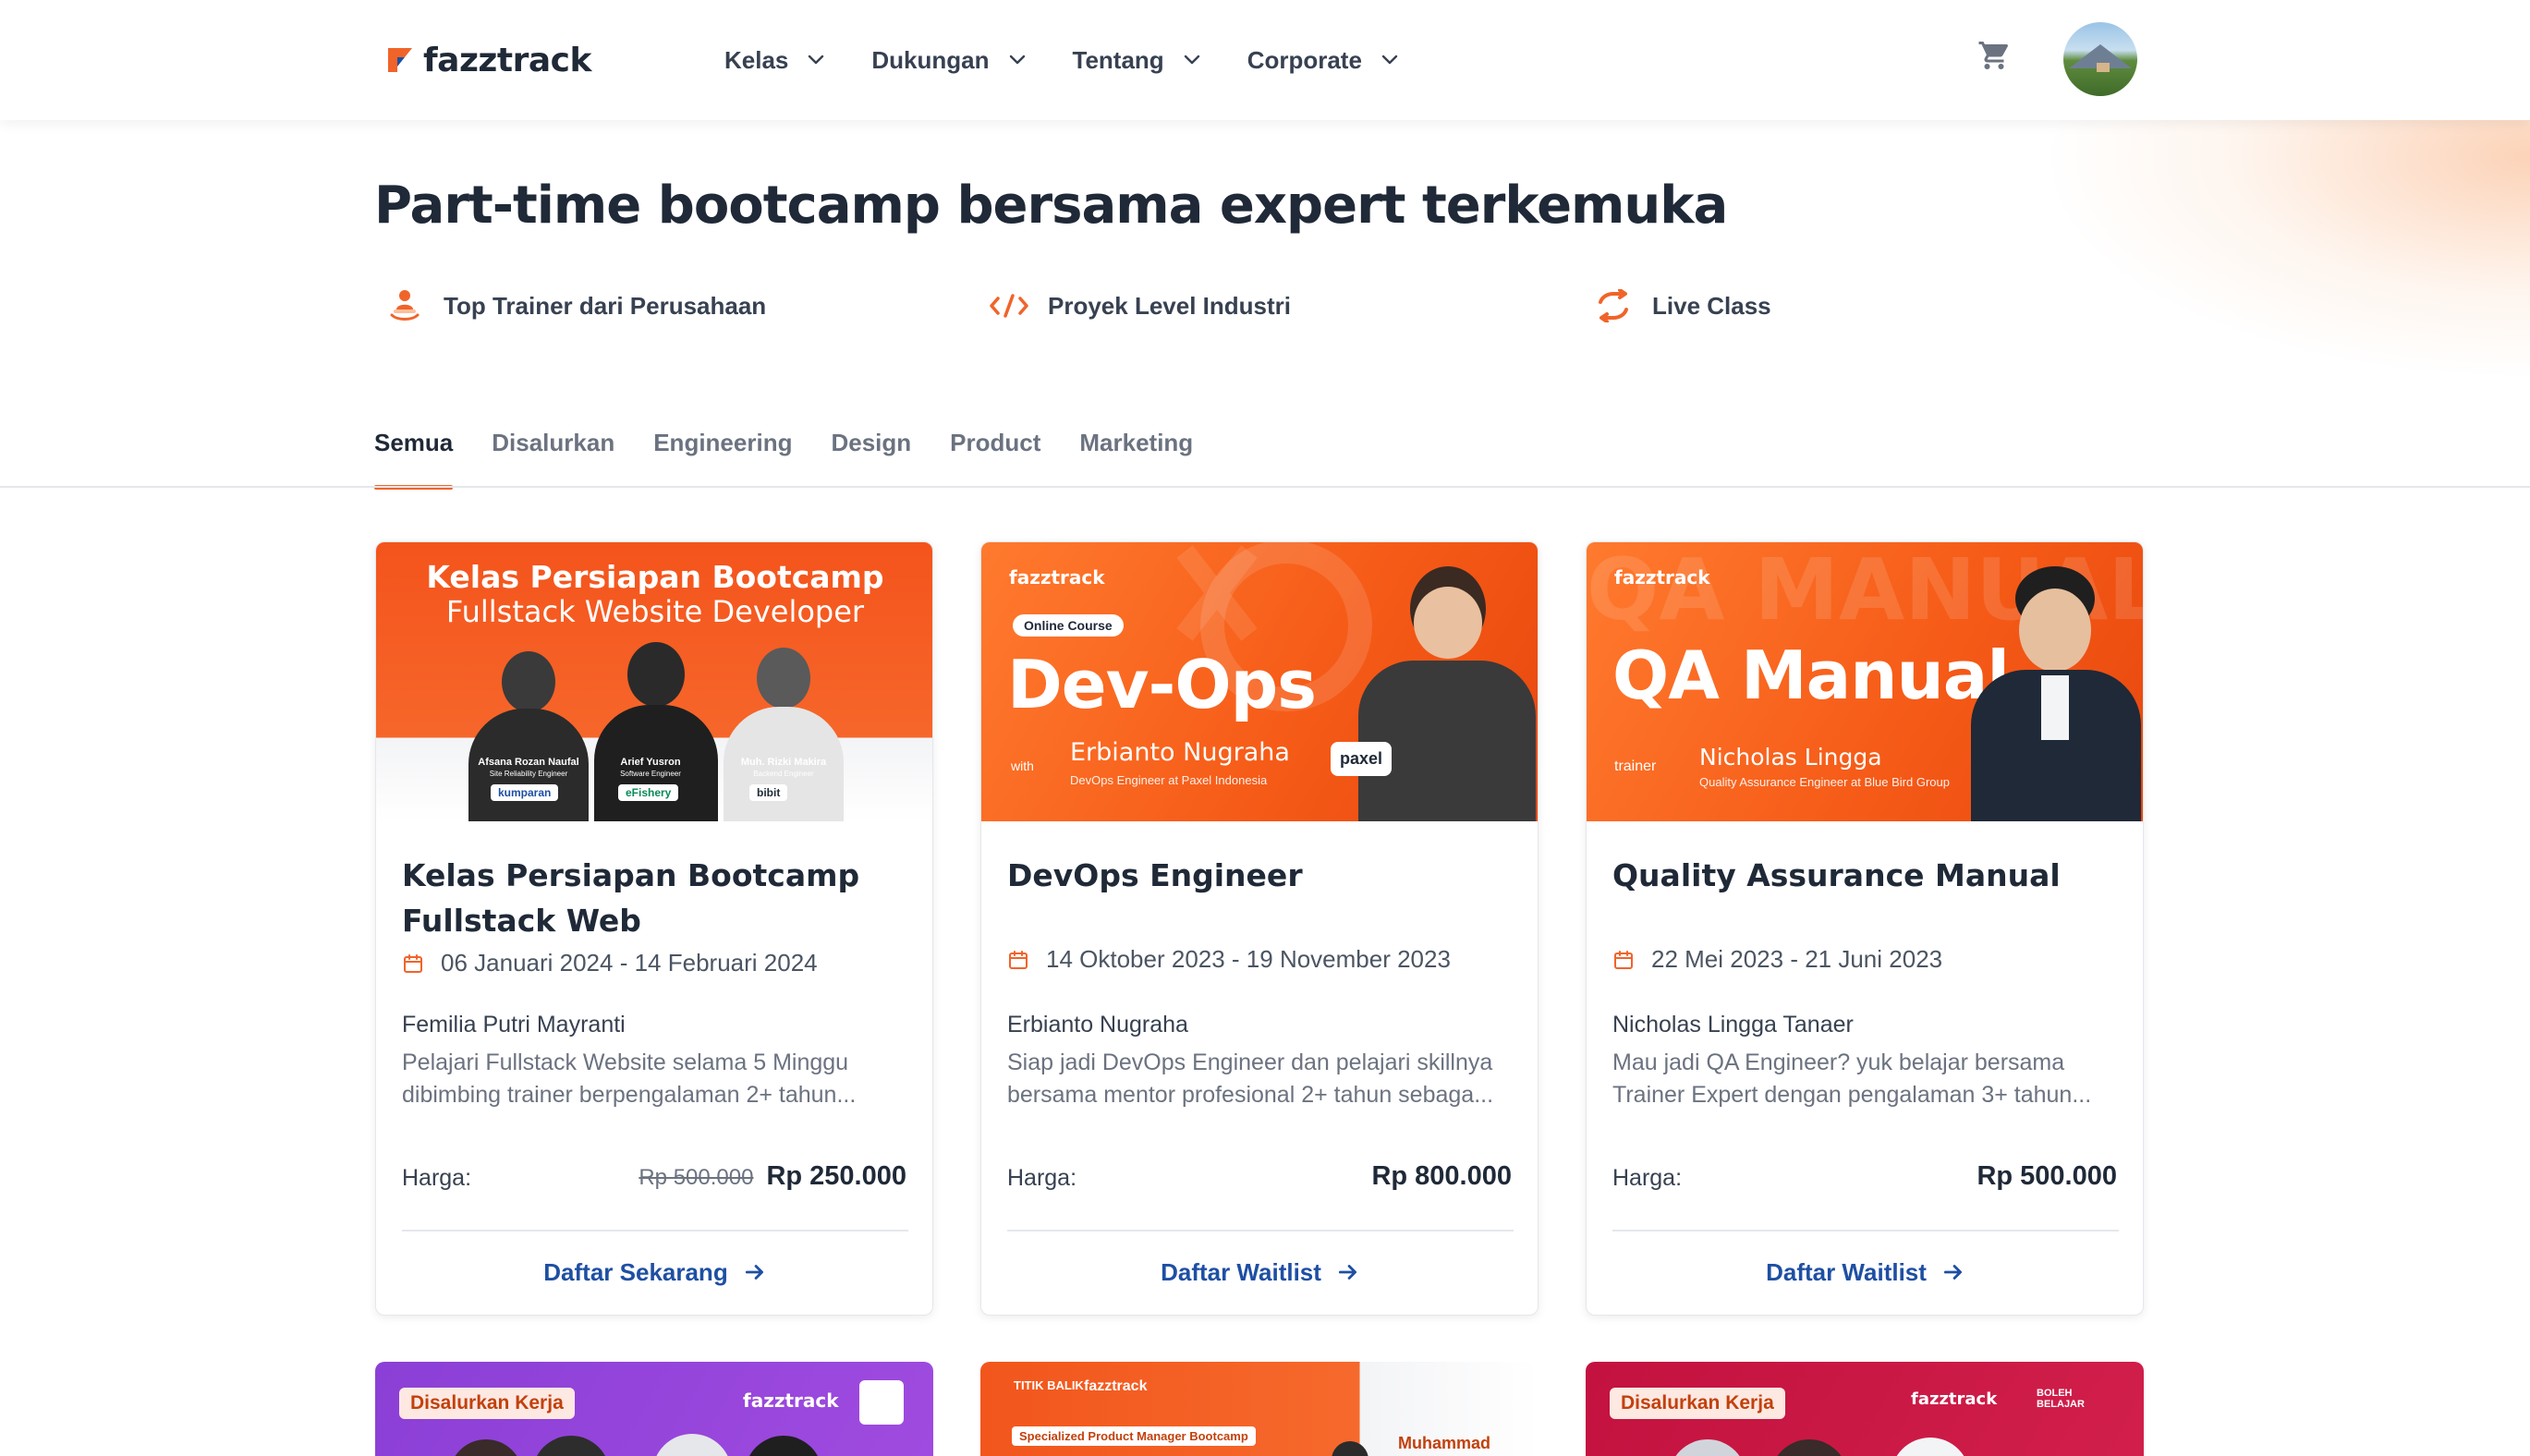 The height and width of the screenshot is (1456, 2530). I want to click on banner-headline: Dev-Ops, so click(1162, 684).